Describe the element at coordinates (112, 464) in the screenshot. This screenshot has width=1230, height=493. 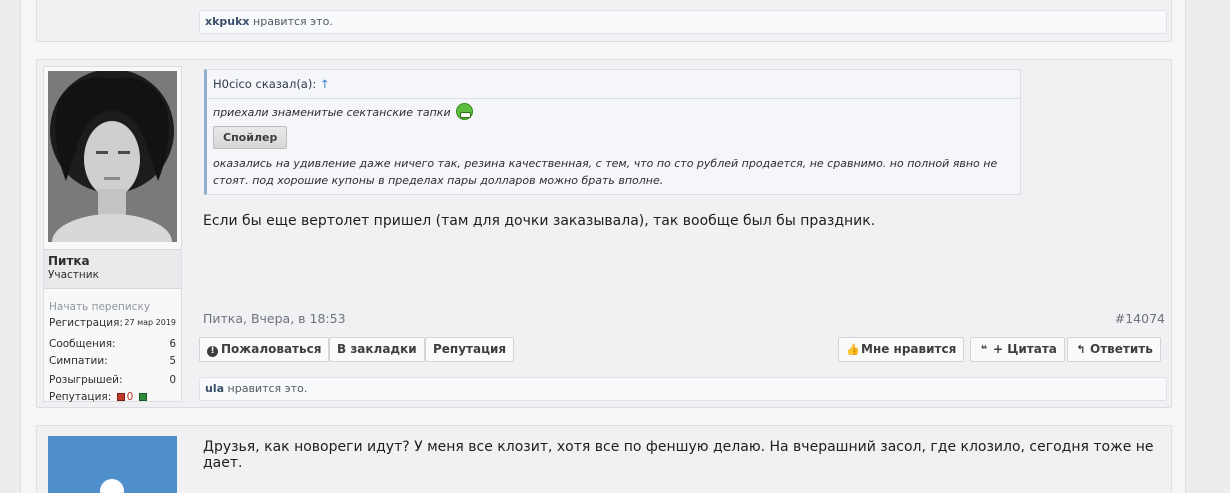
I see `default-avatar` at that location.